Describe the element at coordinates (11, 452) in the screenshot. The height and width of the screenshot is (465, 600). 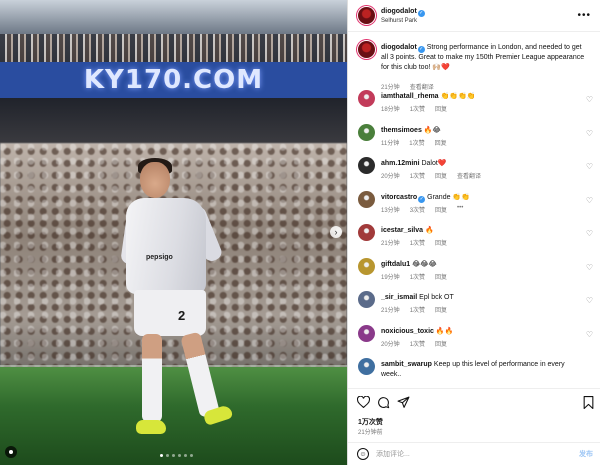
I see `tagged-user-icon` at that location.